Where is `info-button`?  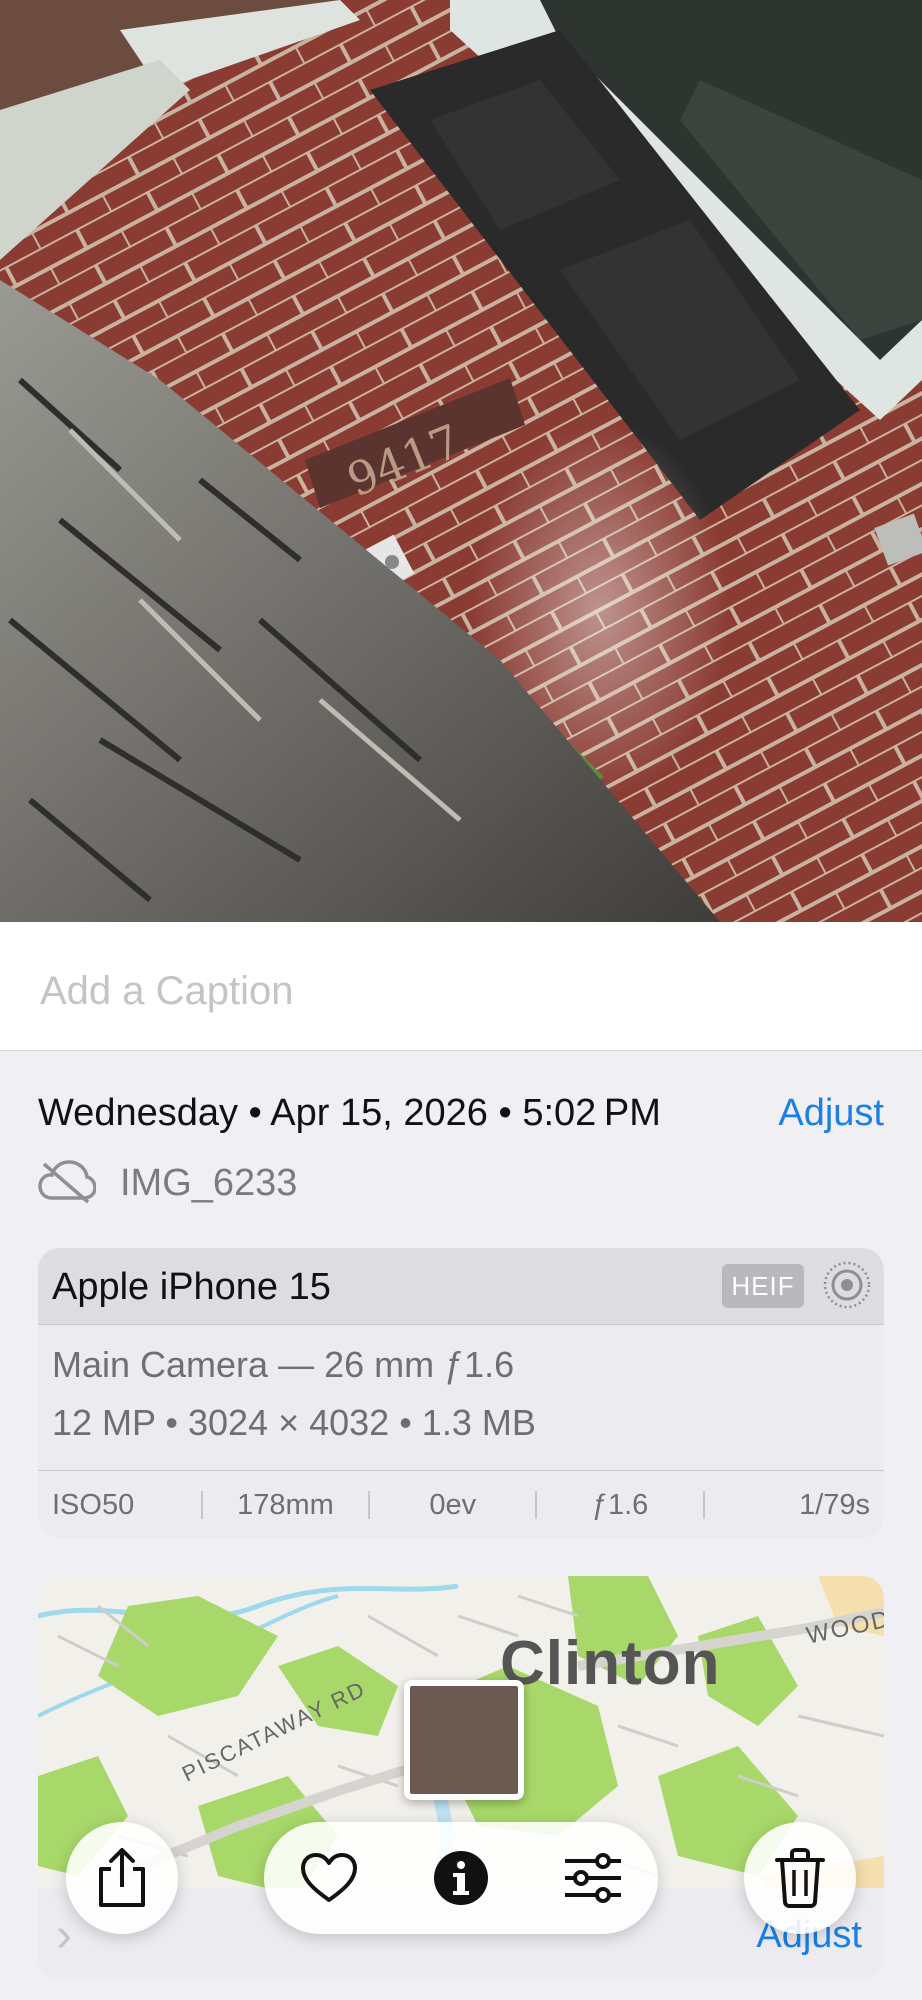 info-button is located at coordinates (461, 1878).